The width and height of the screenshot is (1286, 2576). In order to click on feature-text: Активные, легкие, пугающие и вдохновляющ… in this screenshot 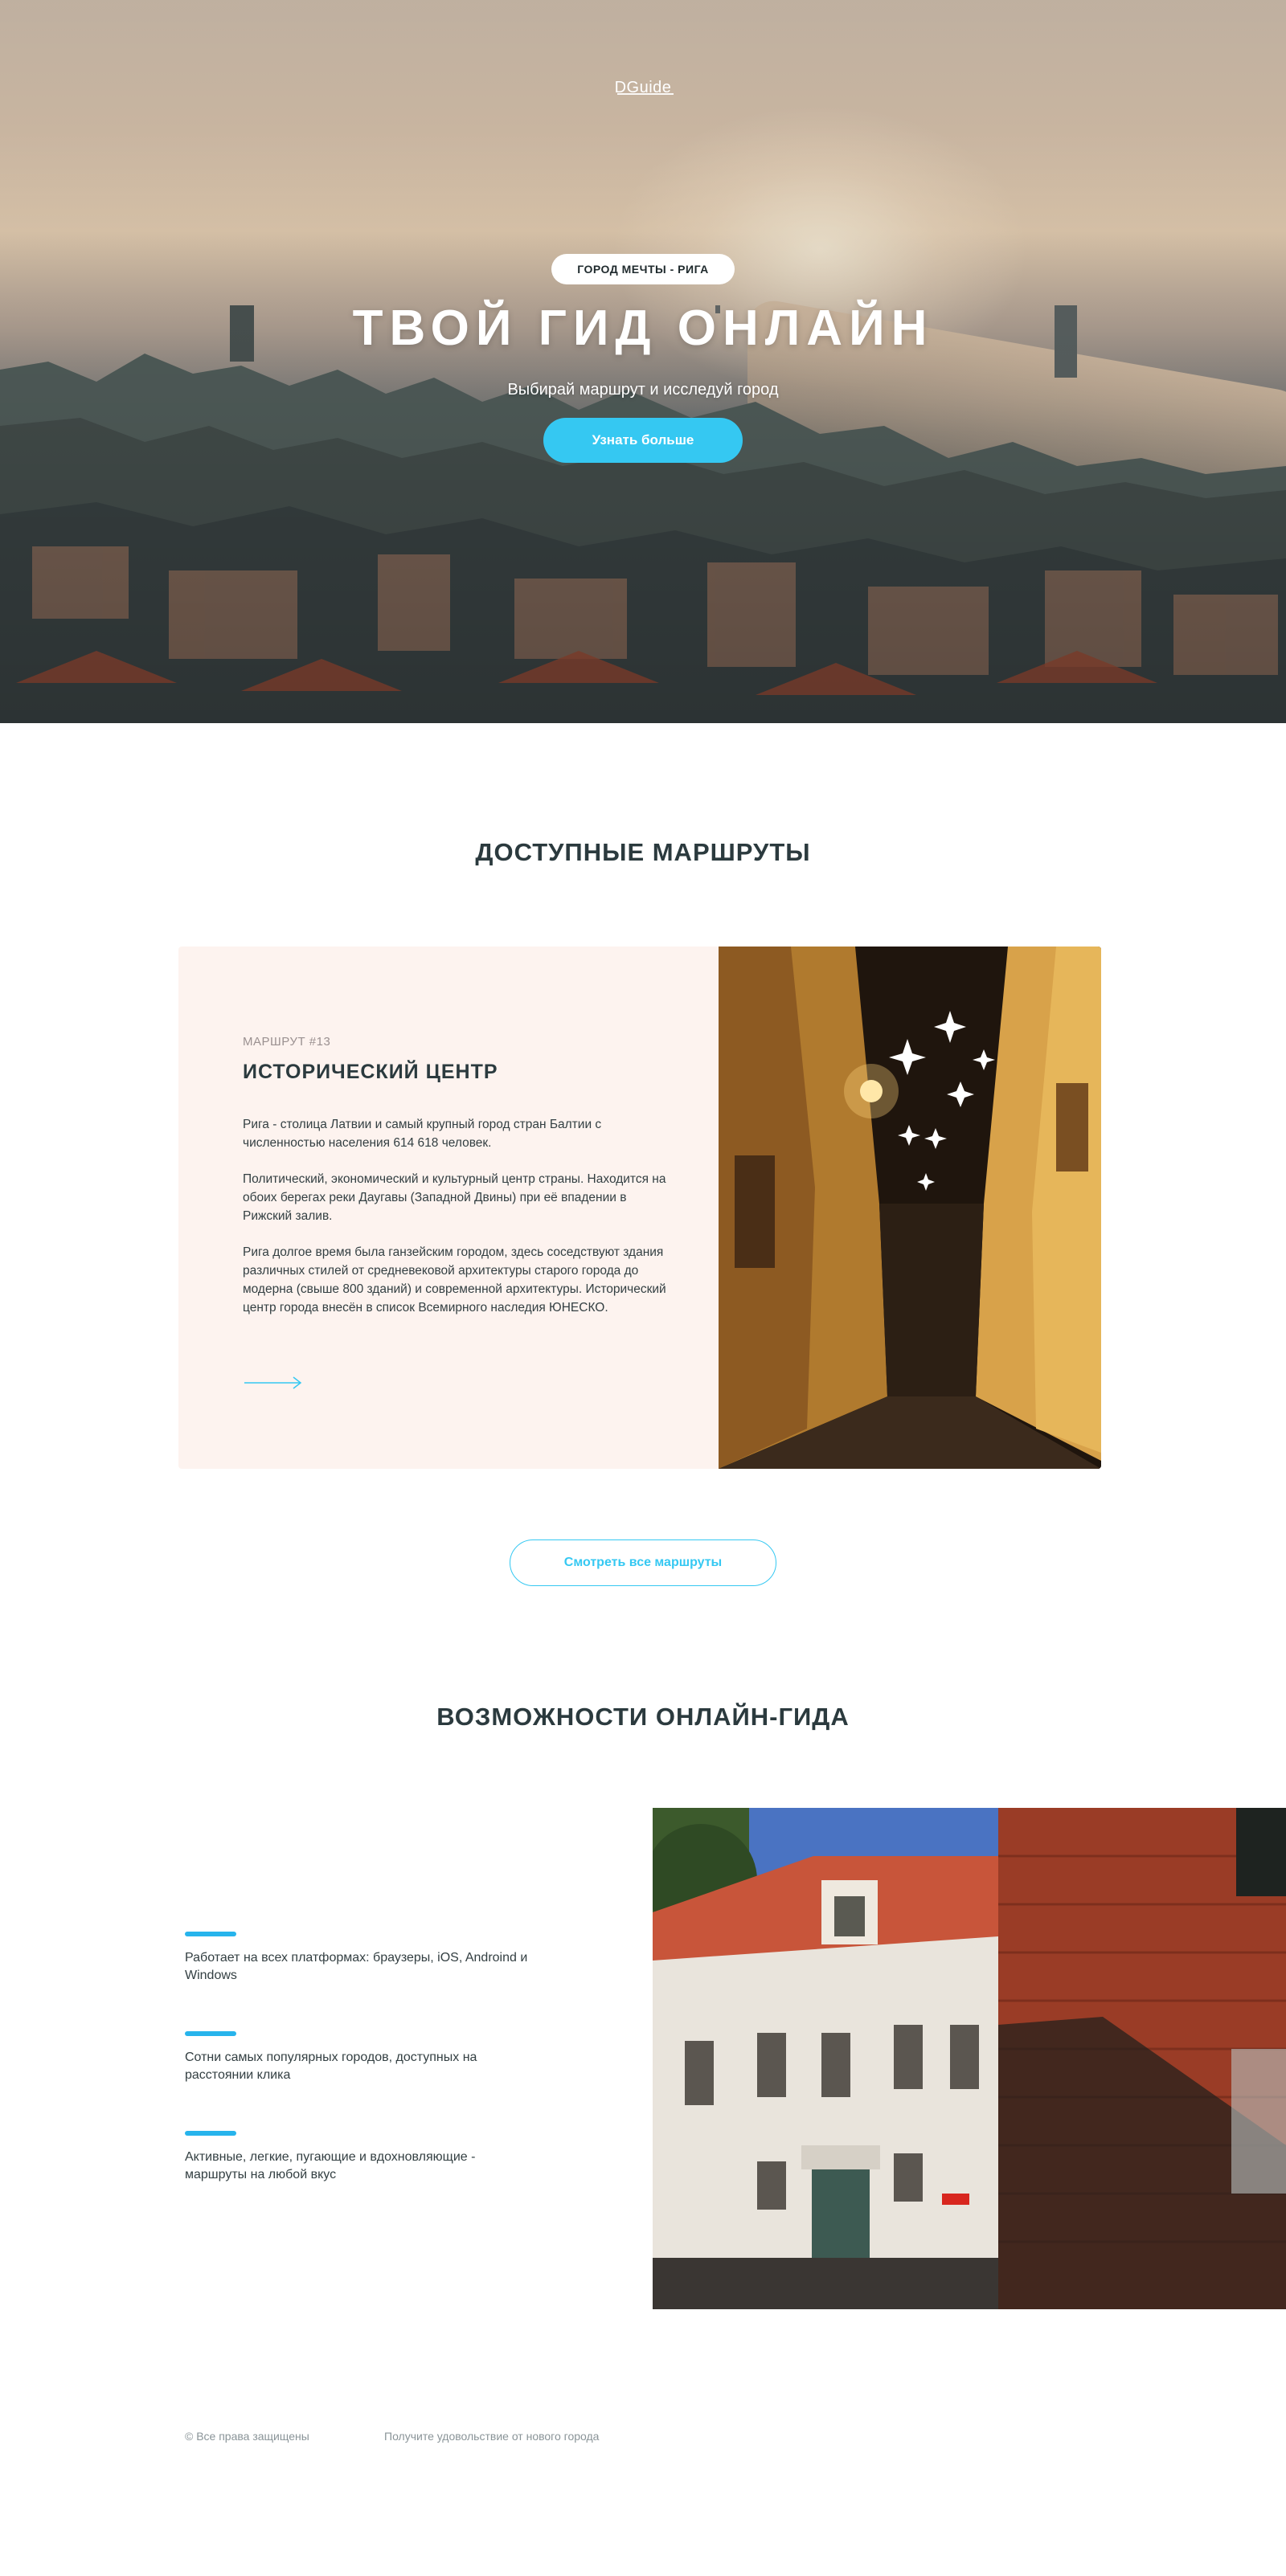, I will do `click(330, 2166)`.